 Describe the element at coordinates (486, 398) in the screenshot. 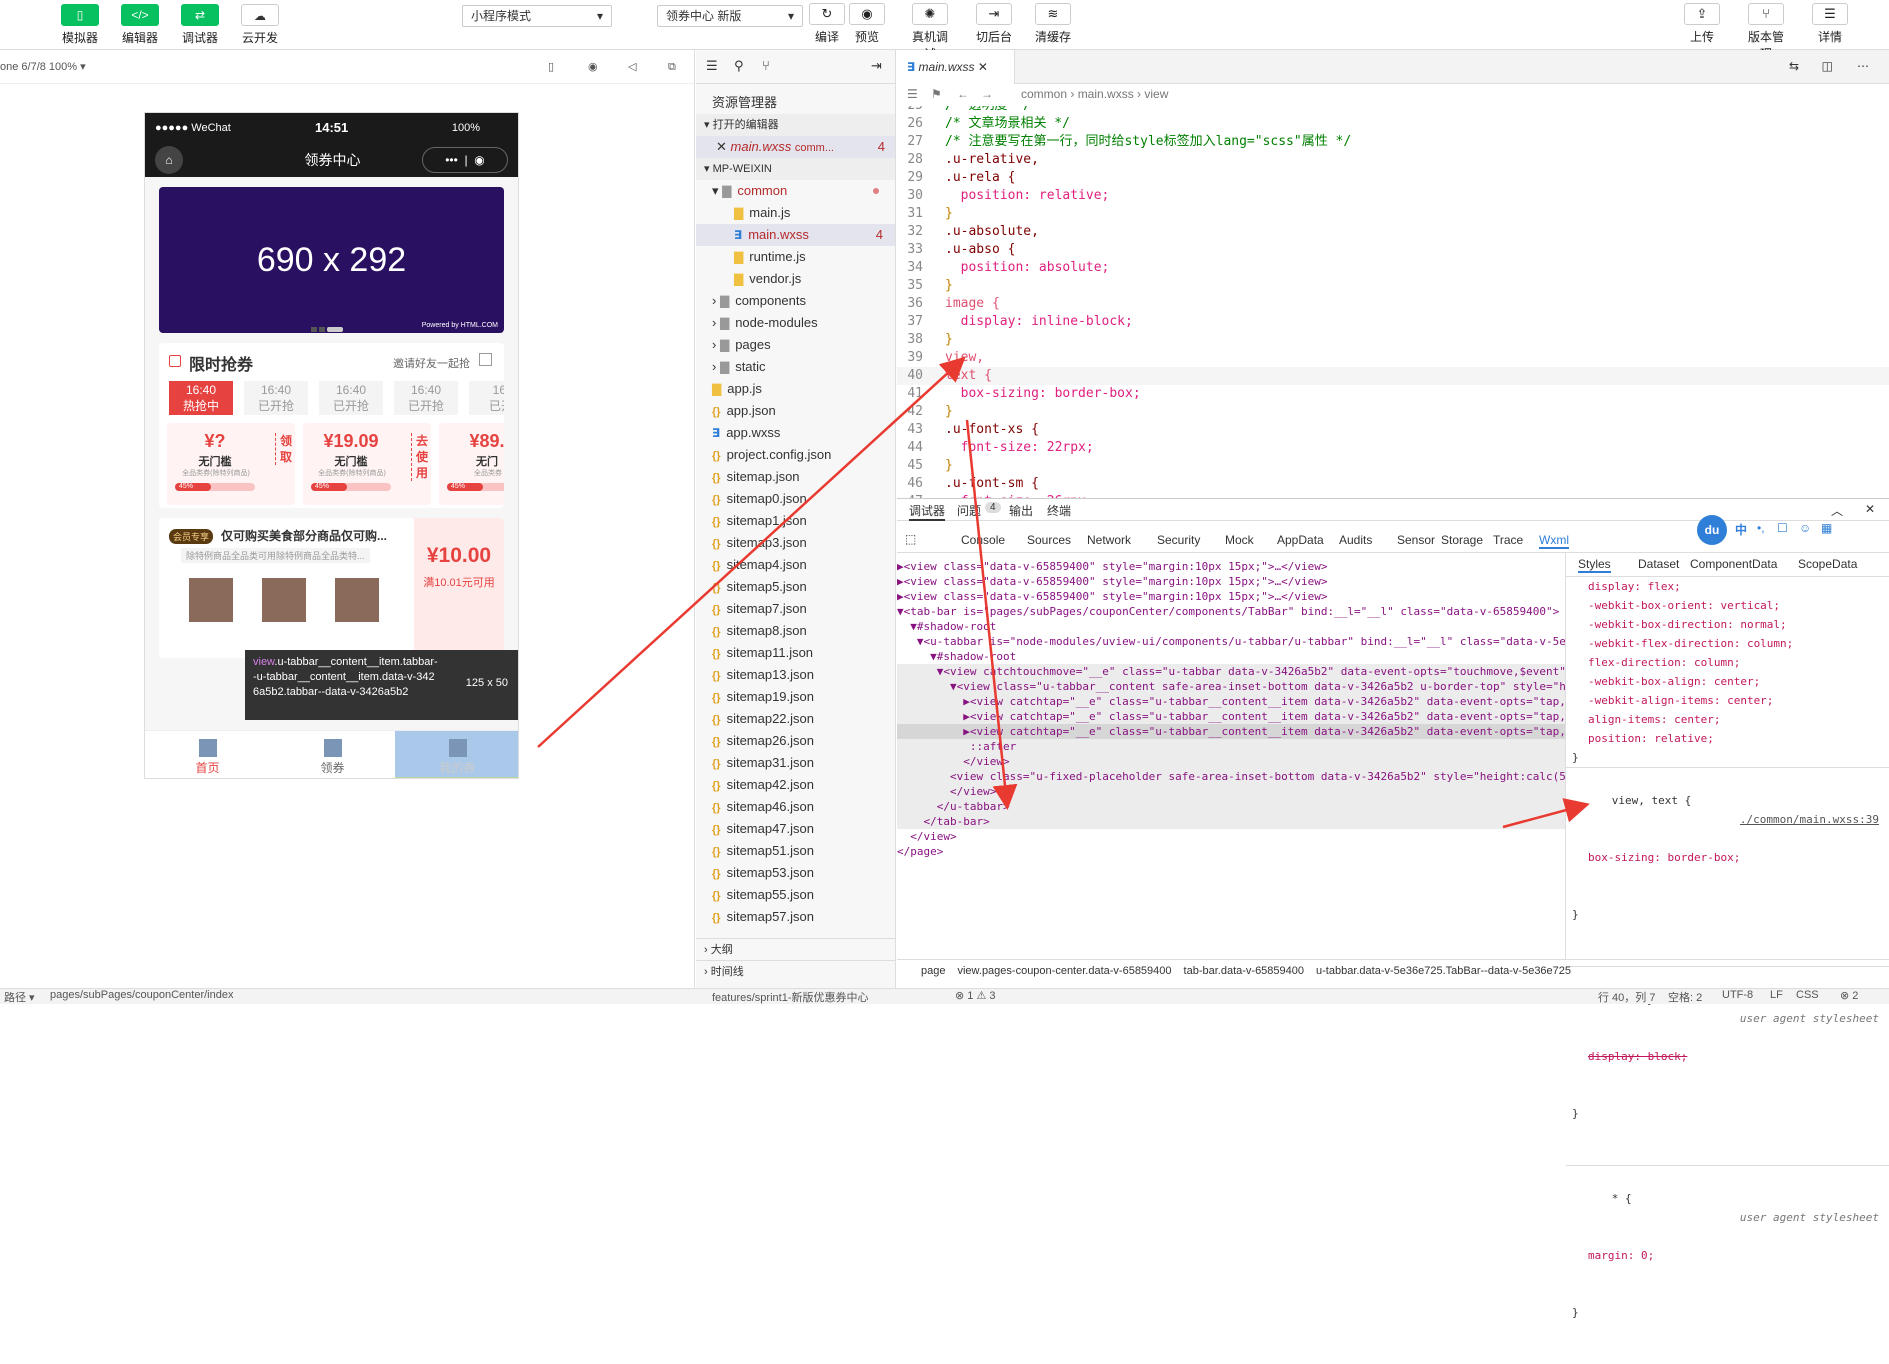

I see `time-tab: 16: 已开` at that location.